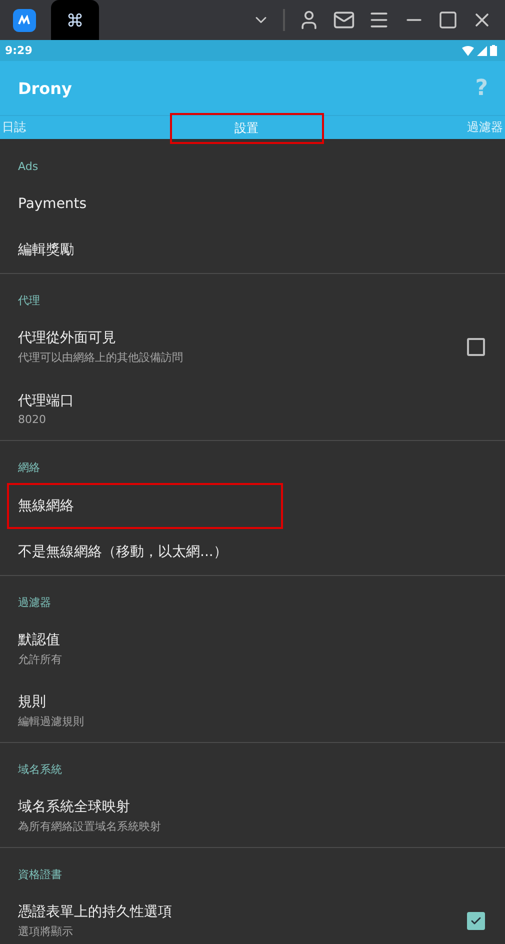 This screenshot has height=944, width=505. Describe the element at coordinates (75, 20) in the screenshot. I see `command-tab-icon` at that location.